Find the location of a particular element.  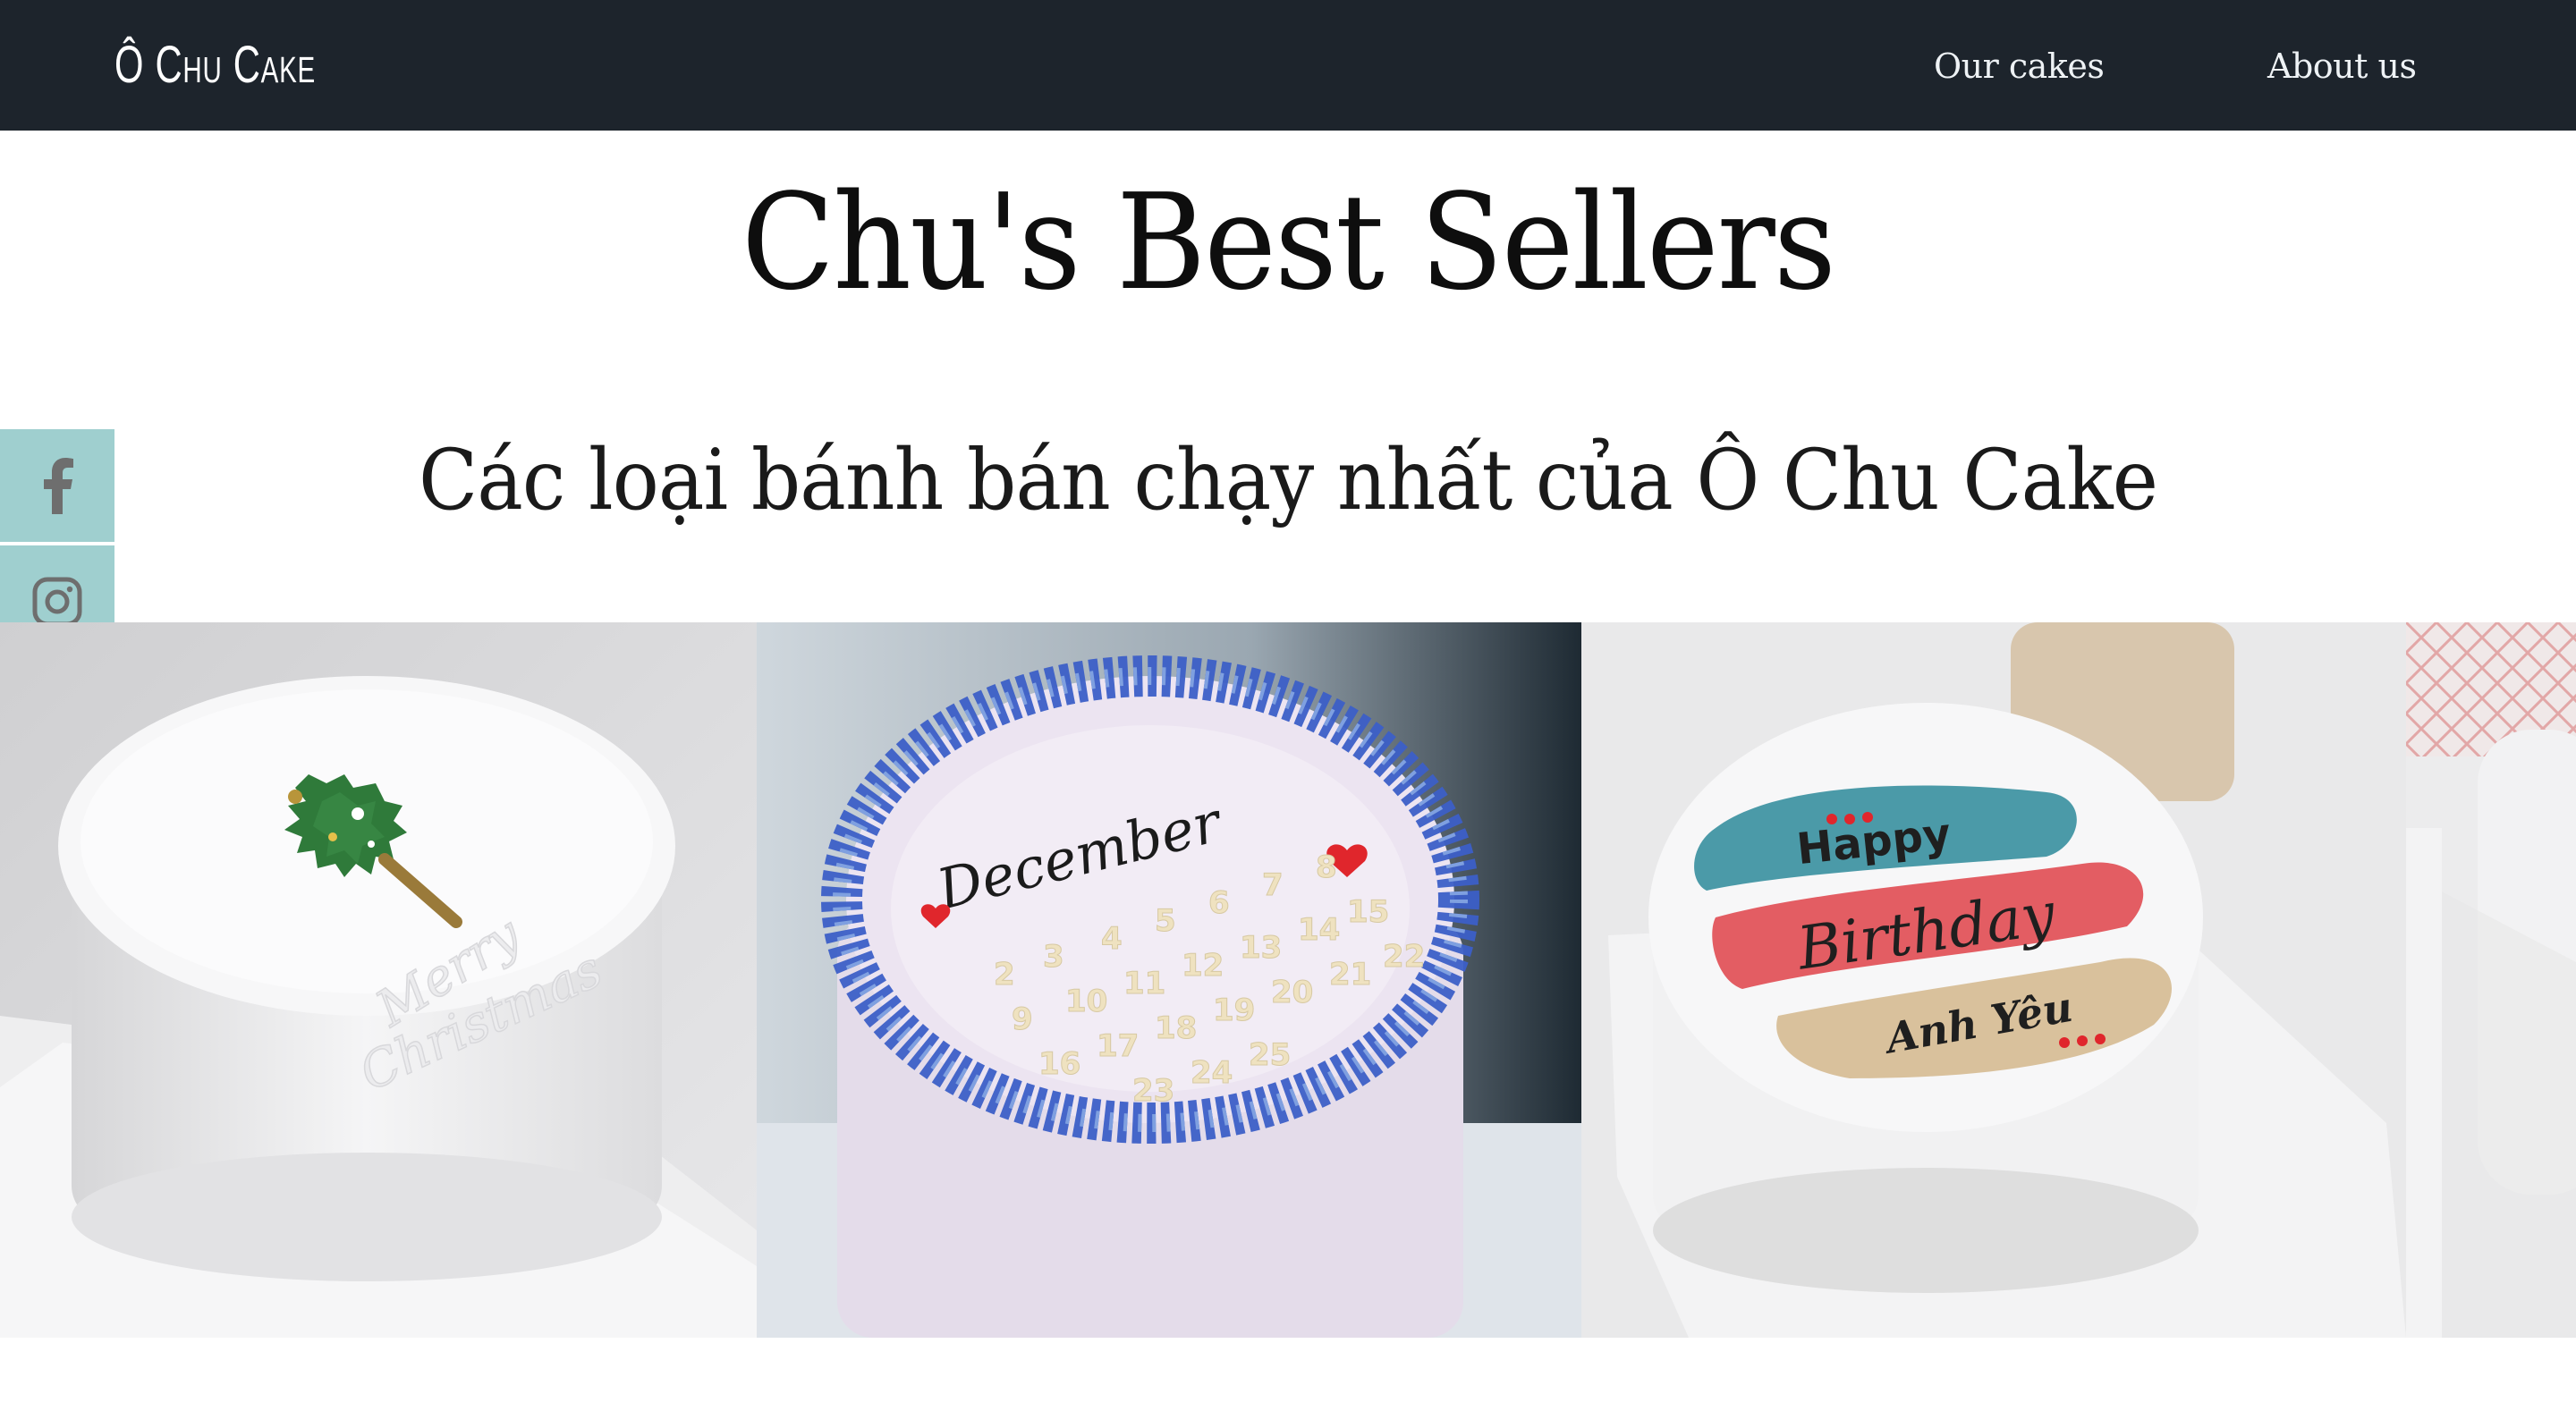

cake-card-partial is located at coordinates (2491, 980).